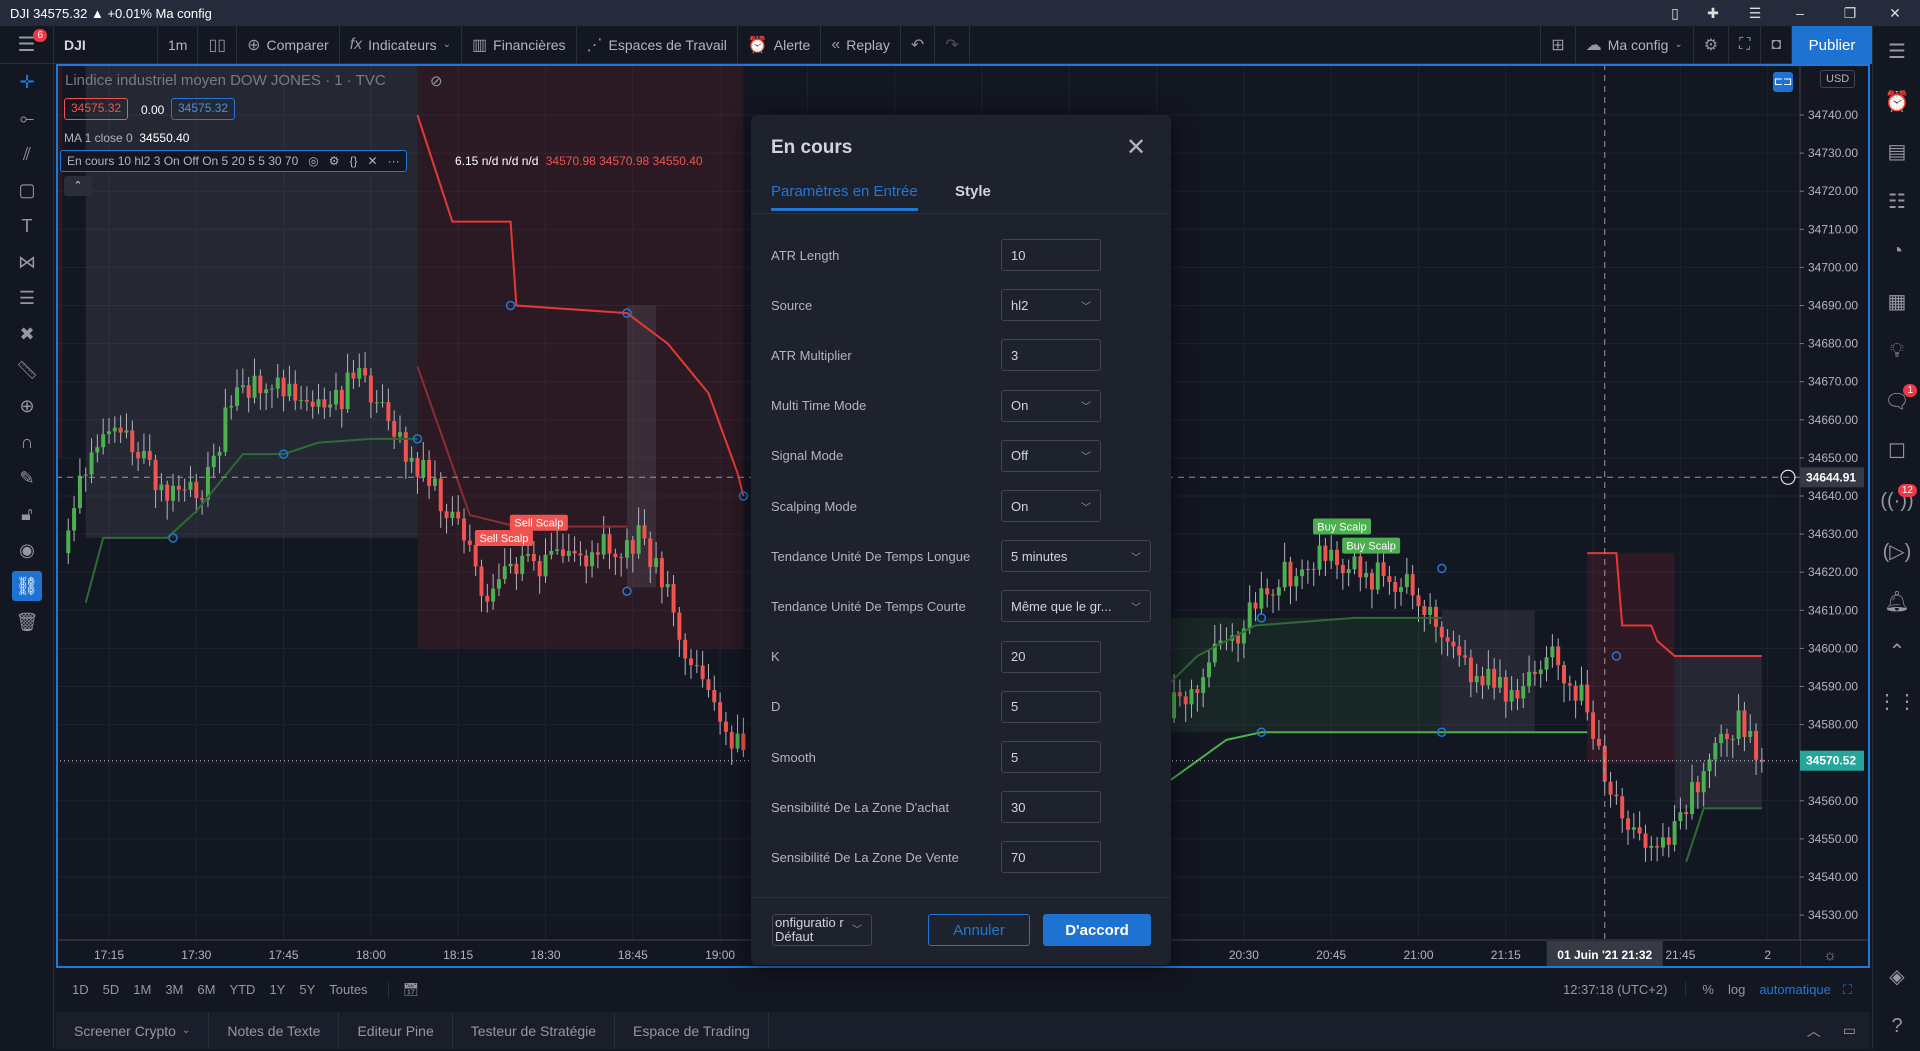  I want to click on currency-label: USD, so click(1838, 79).